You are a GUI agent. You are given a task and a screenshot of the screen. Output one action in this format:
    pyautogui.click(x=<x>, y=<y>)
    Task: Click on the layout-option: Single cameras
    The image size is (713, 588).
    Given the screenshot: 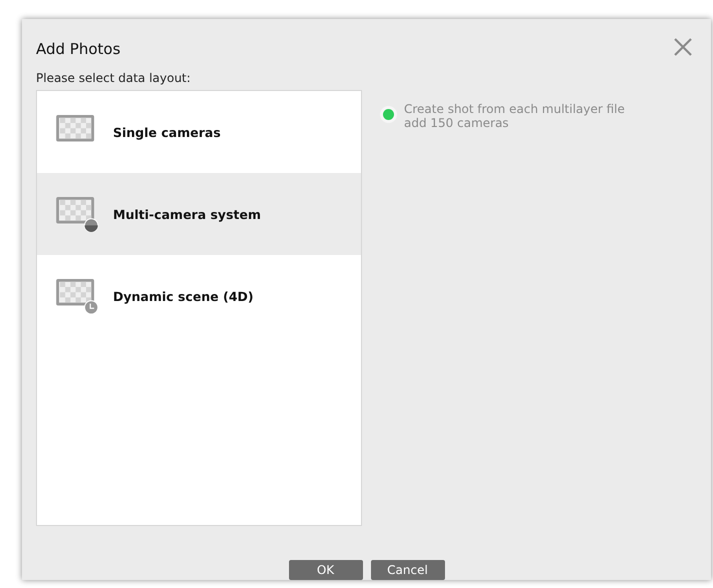 What is the action you would take?
    pyautogui.click(x=199, y=132)
    